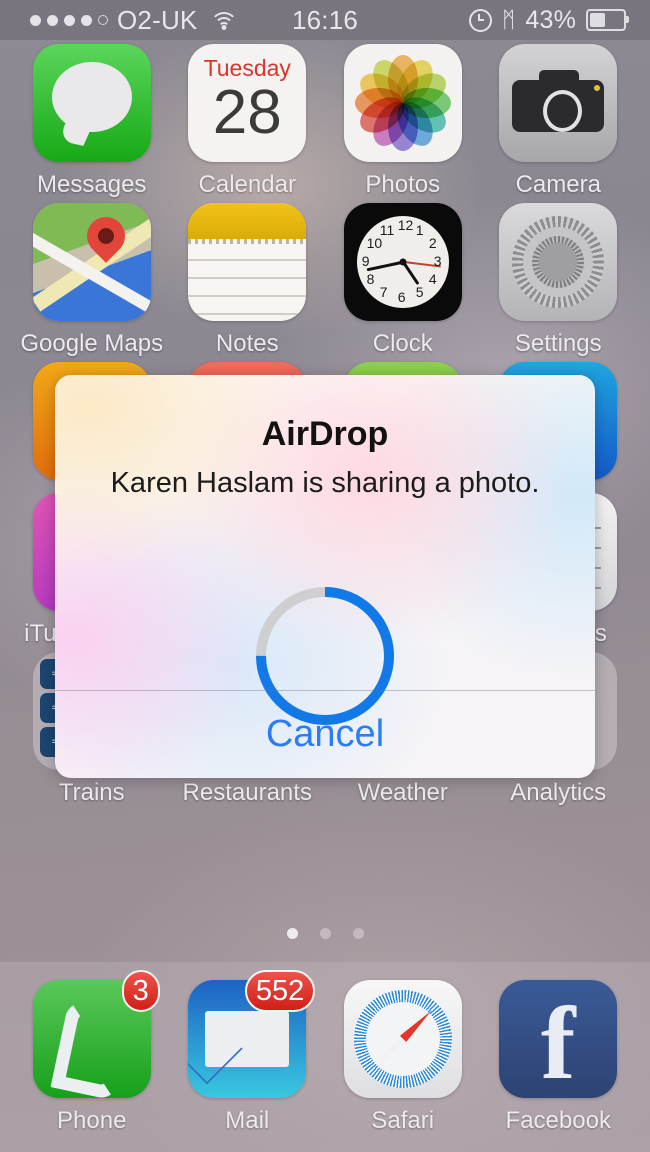 This screenshot has width=650, height=1152. I want to click on calendar-icon: Tuesday 28, so click(247, 103).